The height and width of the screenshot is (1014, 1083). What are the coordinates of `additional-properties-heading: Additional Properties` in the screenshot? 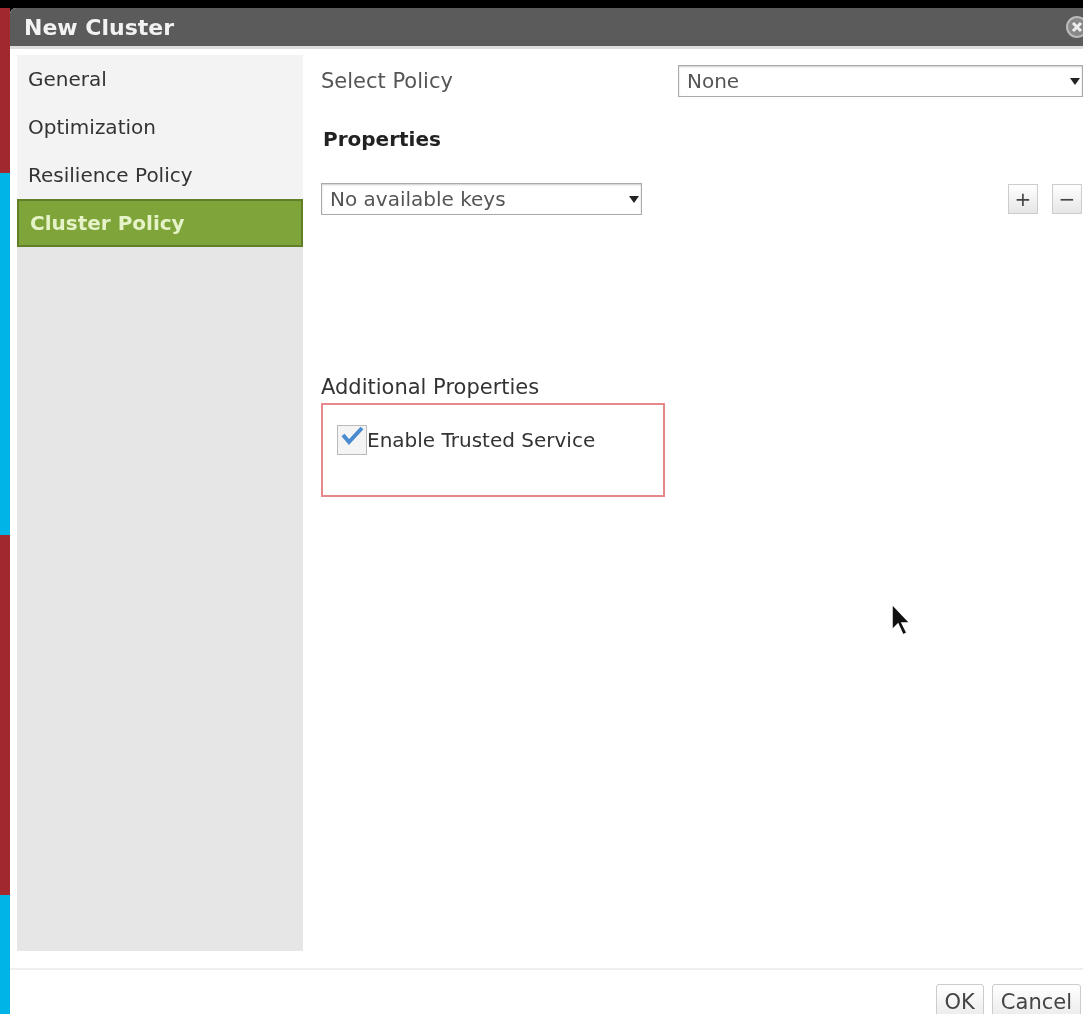 It's located at (431, 387).